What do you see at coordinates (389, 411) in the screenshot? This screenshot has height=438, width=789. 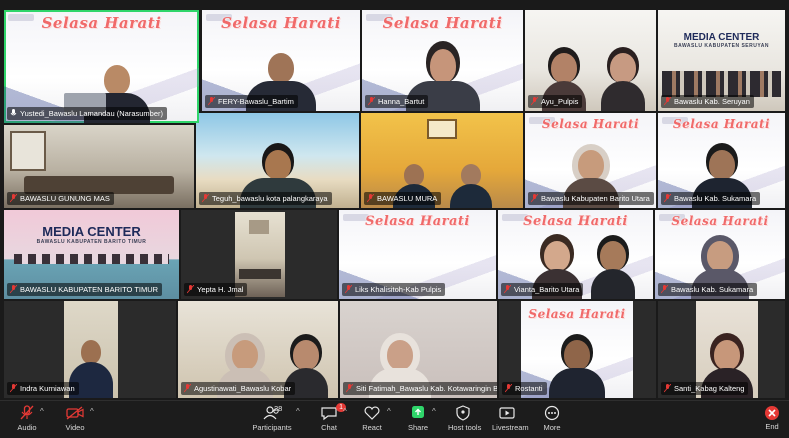 I see `react-options-caret: ^` at bounding box center [389, 411].